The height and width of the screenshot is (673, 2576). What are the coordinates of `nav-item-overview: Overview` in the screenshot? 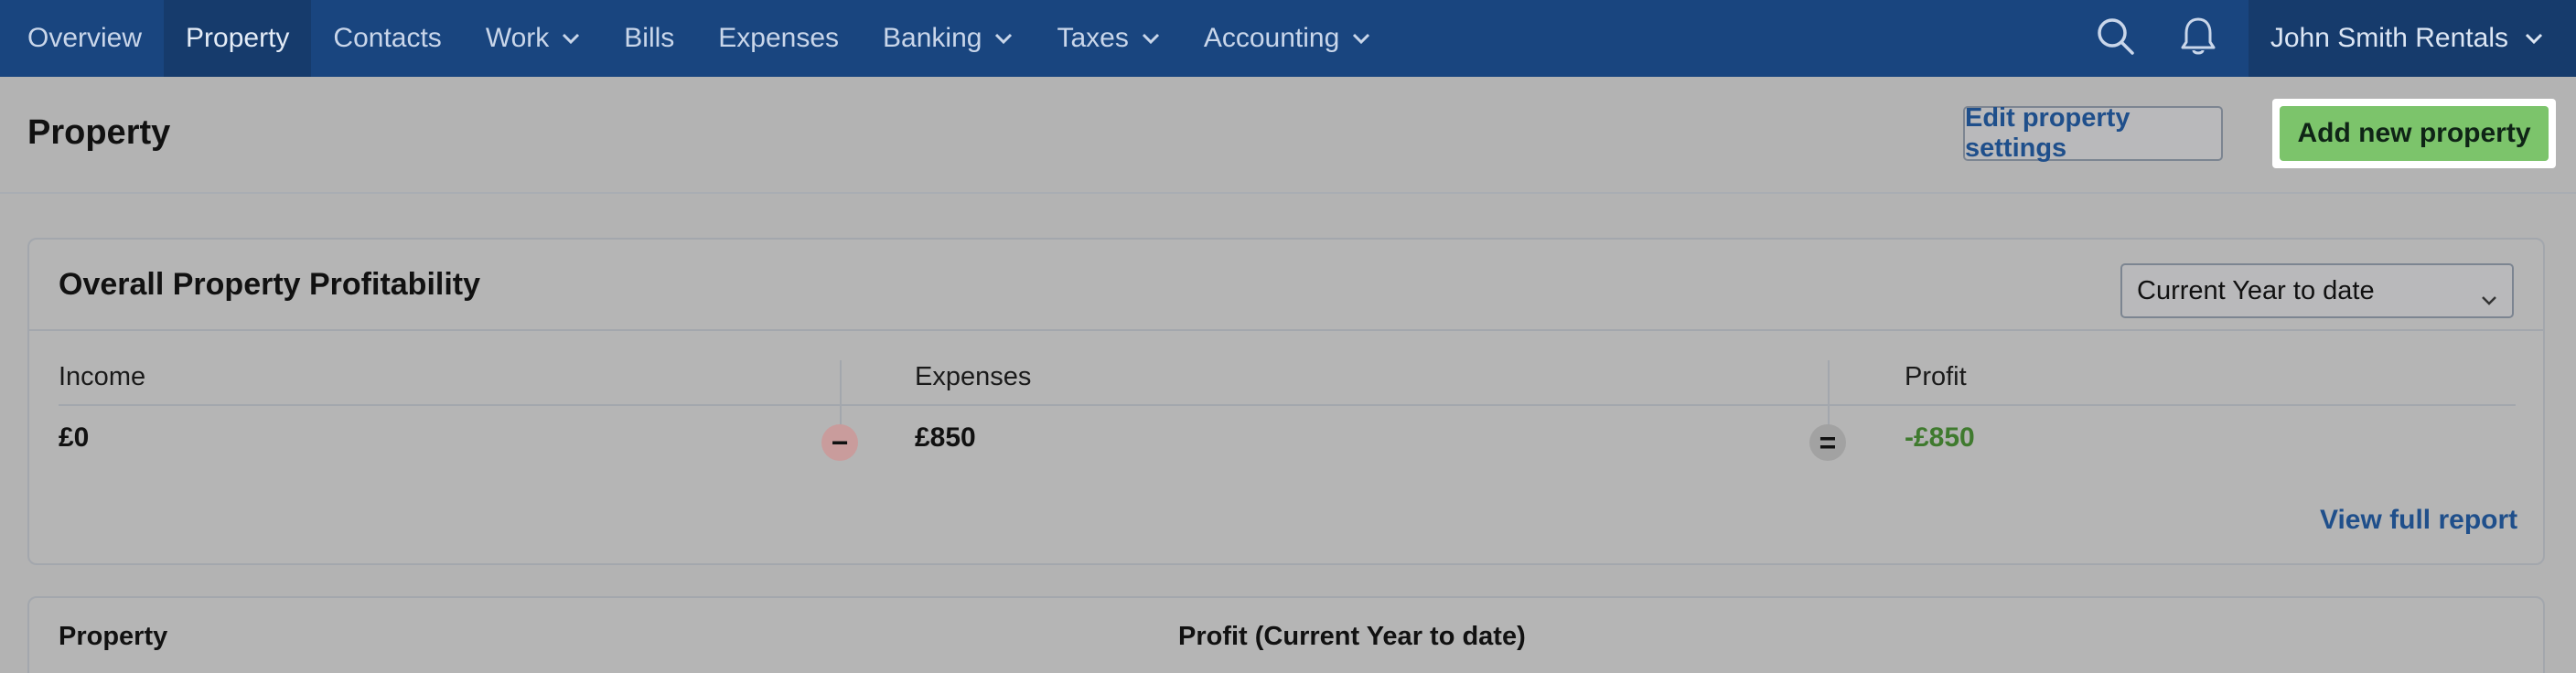 It's located at (82, 38).